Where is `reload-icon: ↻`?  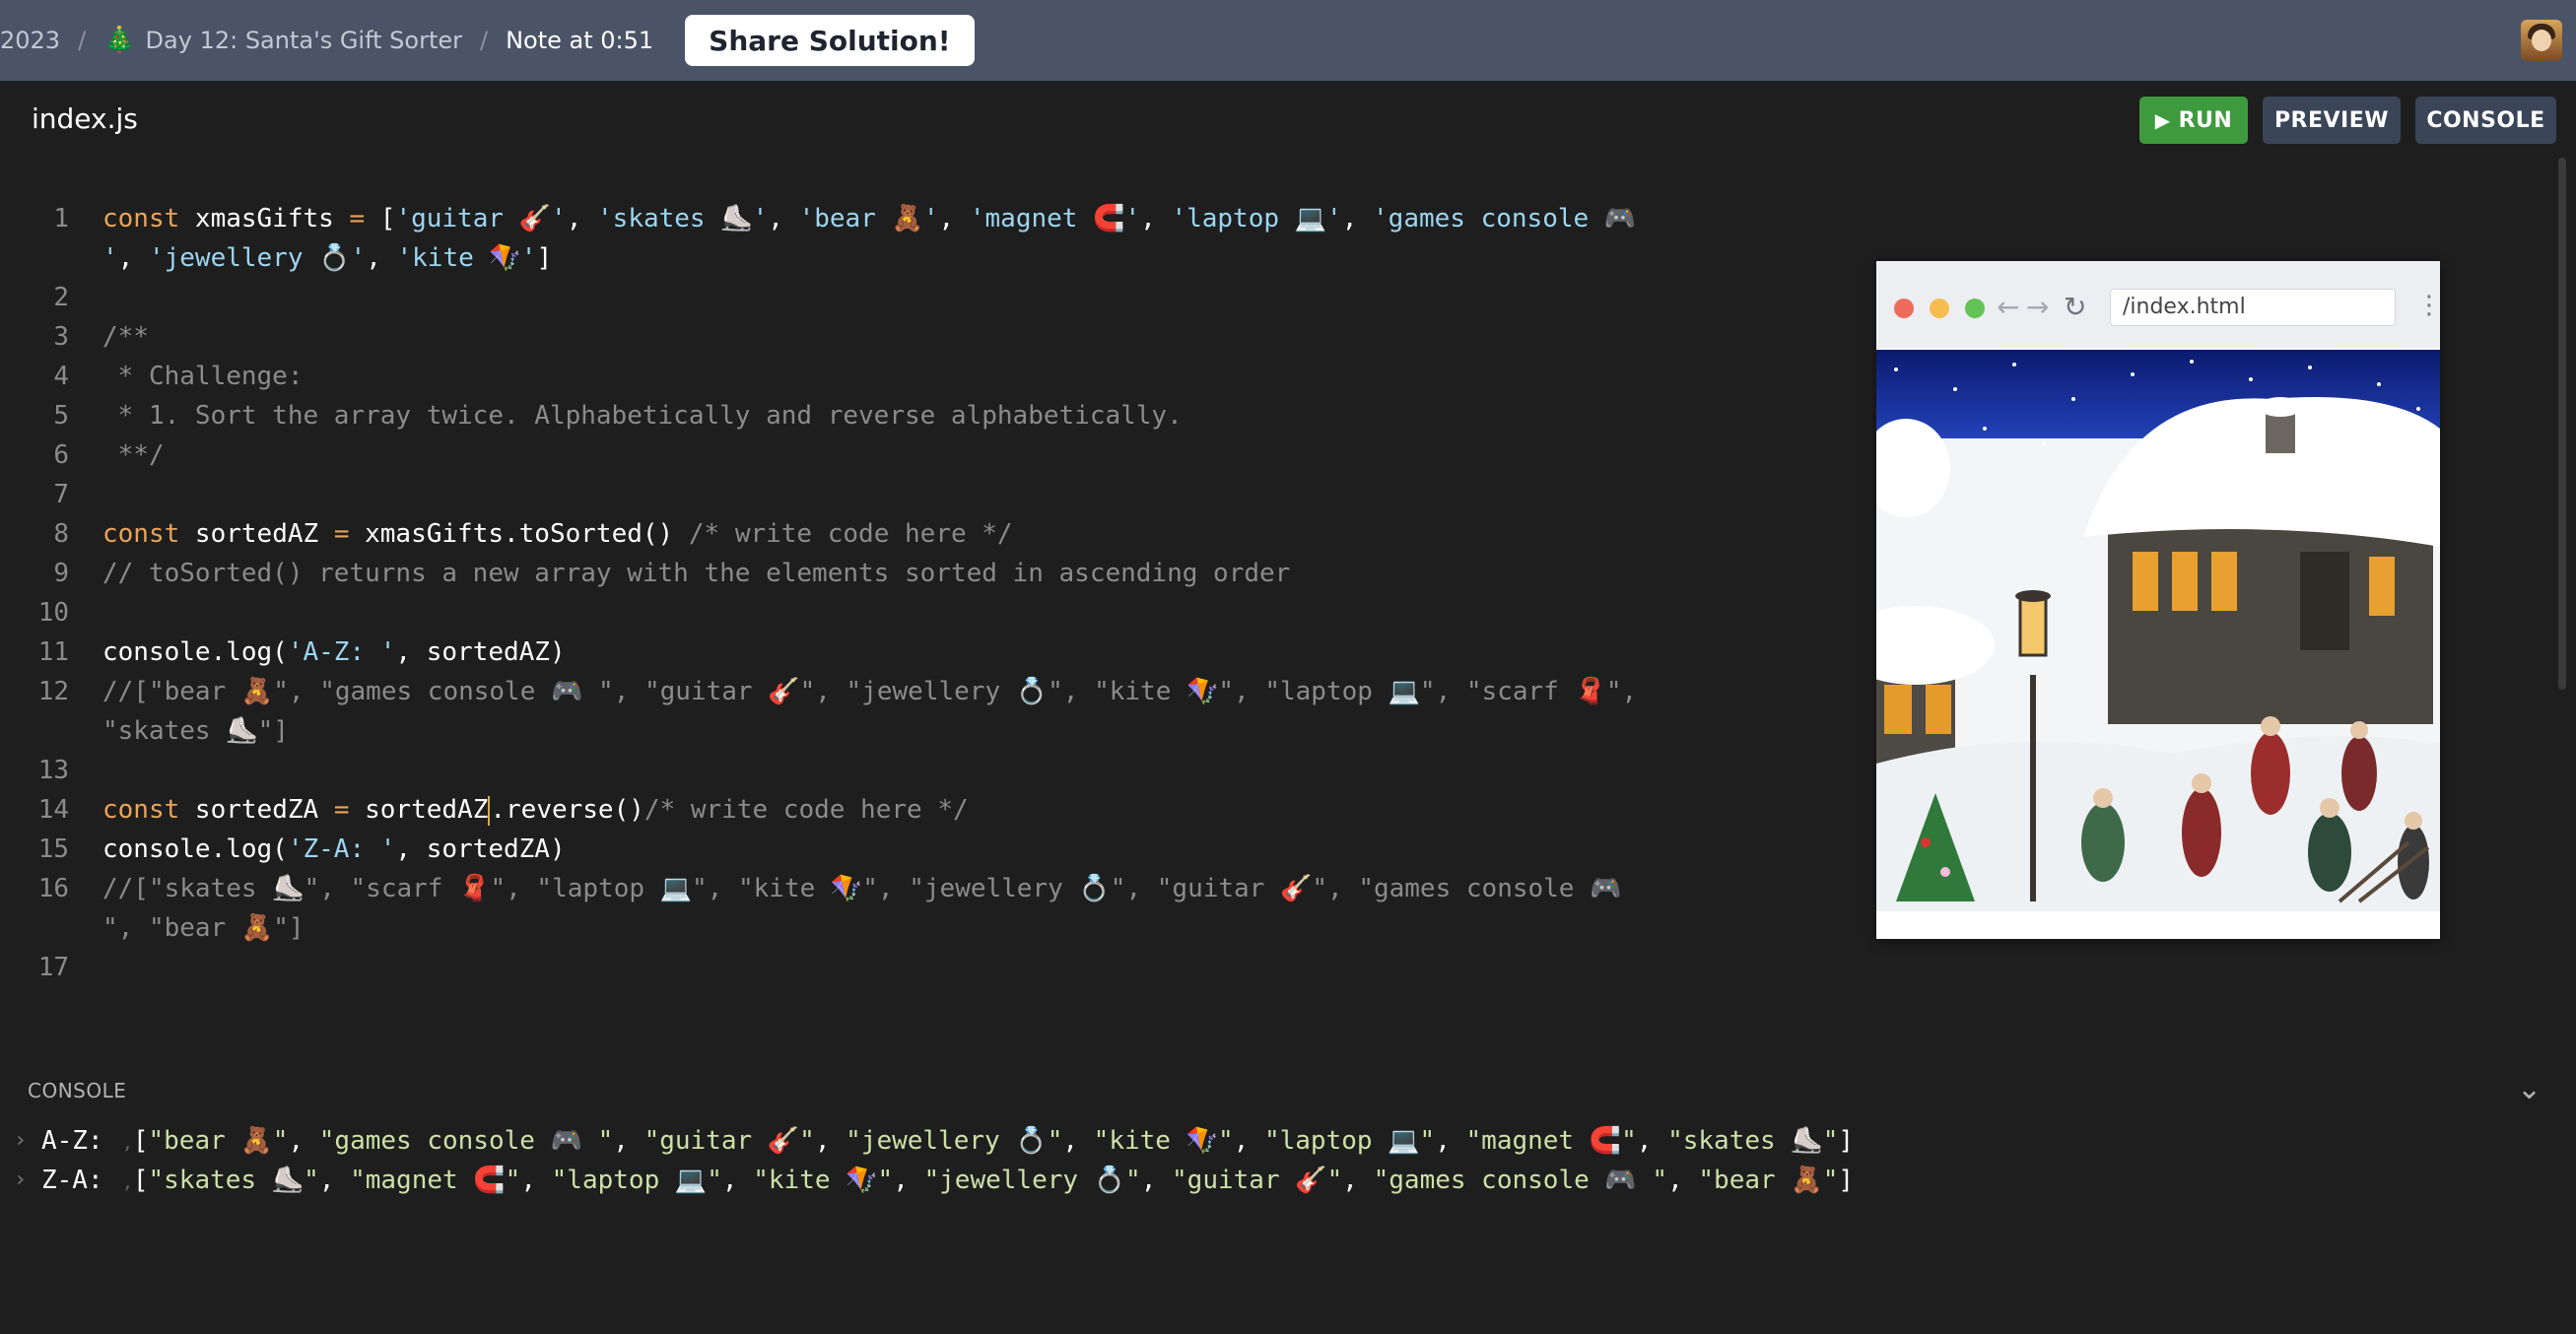
reload-icon: ↻ is located at coordinates (2075, 307).